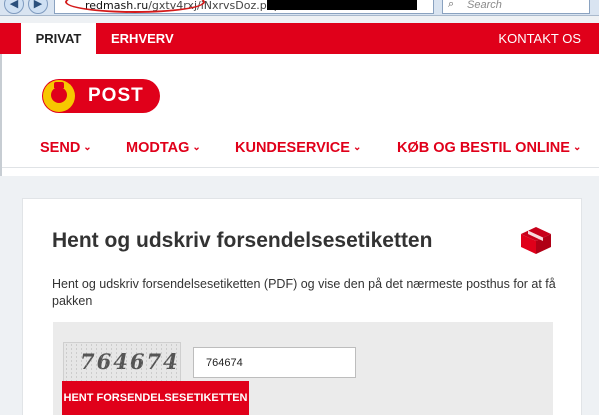  I want to click on nav-item-kob-og-bestil: KØB OG BESTIL ONLINE ⌄, so click(489, 148).